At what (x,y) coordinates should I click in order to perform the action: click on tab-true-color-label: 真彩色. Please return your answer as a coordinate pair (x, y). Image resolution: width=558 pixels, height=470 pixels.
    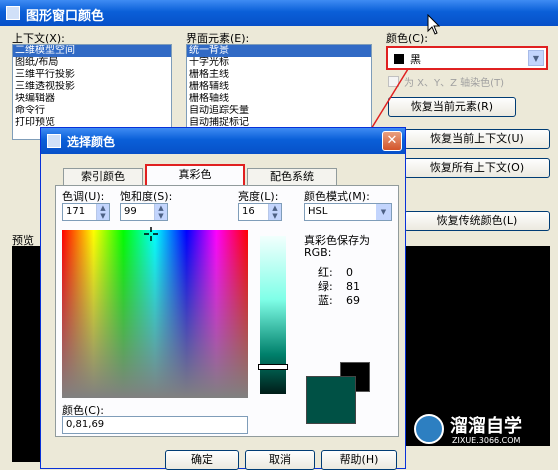
    Looking at the image, I should click on (195, 174).